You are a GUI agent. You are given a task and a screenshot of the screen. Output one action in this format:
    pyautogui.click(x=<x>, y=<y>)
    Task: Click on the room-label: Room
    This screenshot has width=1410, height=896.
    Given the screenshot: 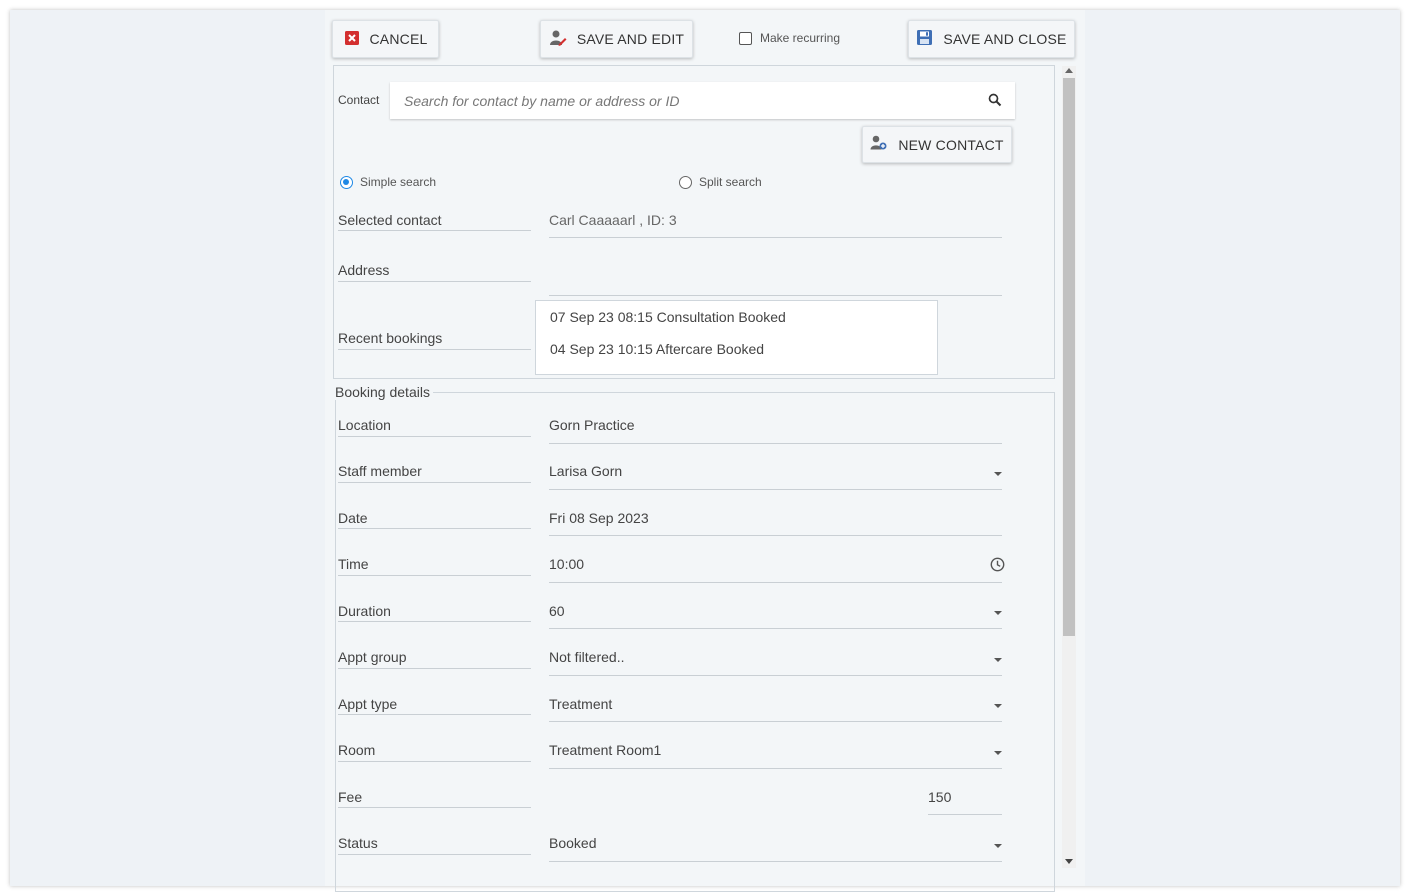 What is the action you would take?
    pyautogui.click(x=357, y=750)
    